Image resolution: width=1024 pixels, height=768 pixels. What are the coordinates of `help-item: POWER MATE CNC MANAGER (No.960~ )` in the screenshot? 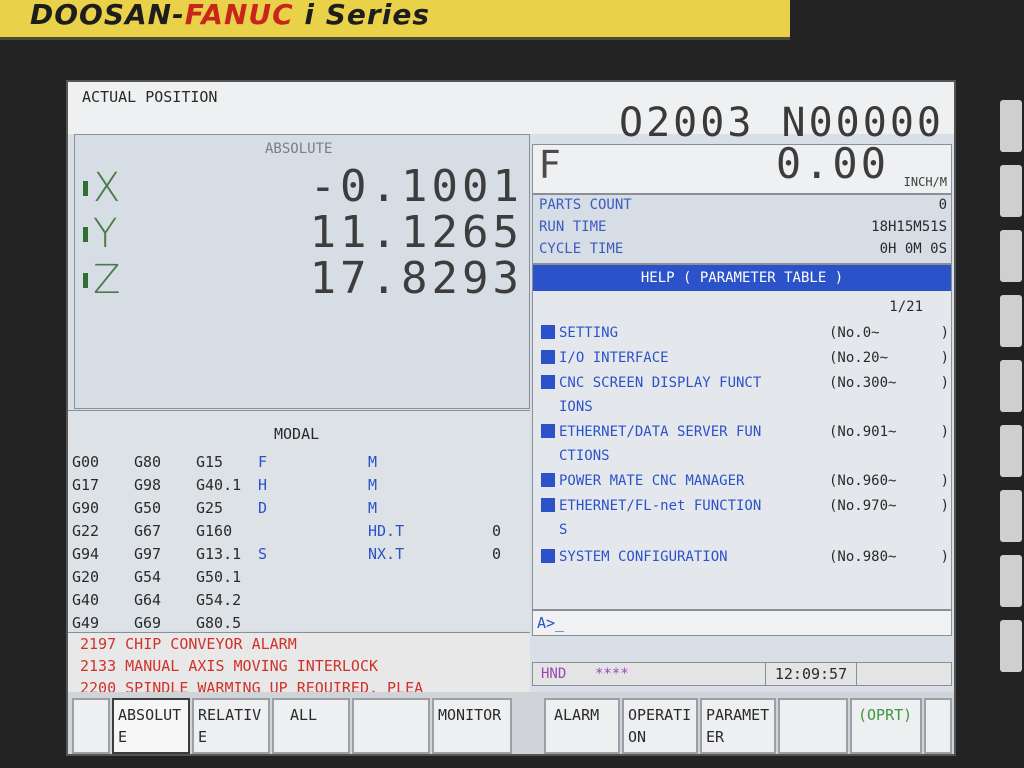 It's located at (745, 481).